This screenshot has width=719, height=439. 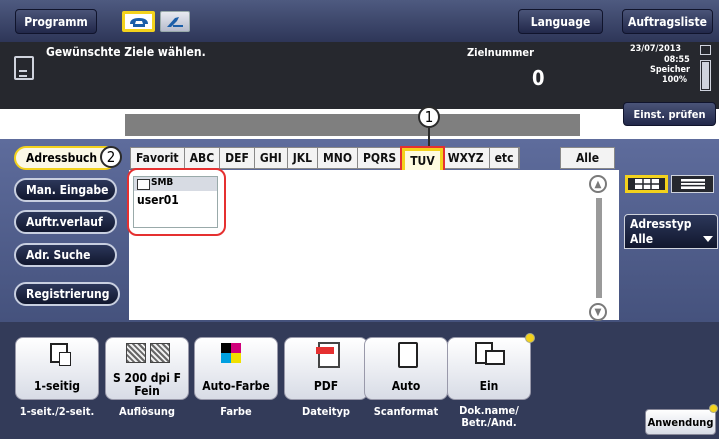 What do you see at coordinates (406, 411) in the screenshot?
I see `scanformat-caption: Scanformat` at bounding box center [406, 411].